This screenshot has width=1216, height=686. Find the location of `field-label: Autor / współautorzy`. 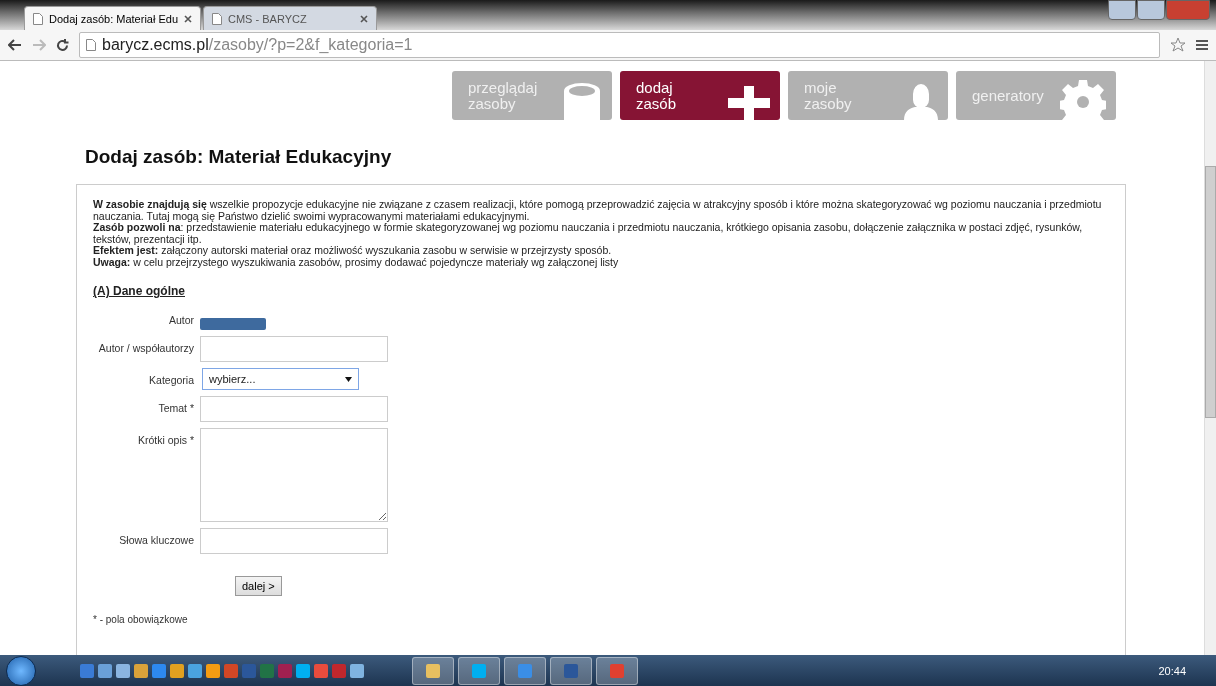

field-label: Autor / współautorzy is located at coordinates (145, 347).